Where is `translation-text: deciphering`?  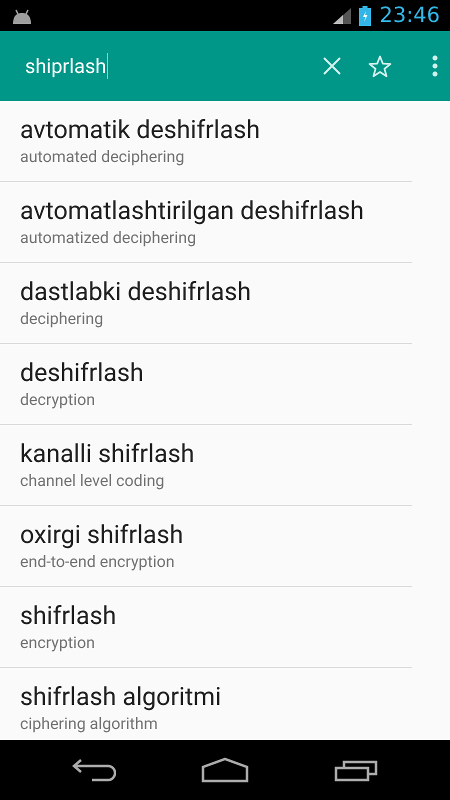 translation-text: deciphering is located at coordinates (62, 319).